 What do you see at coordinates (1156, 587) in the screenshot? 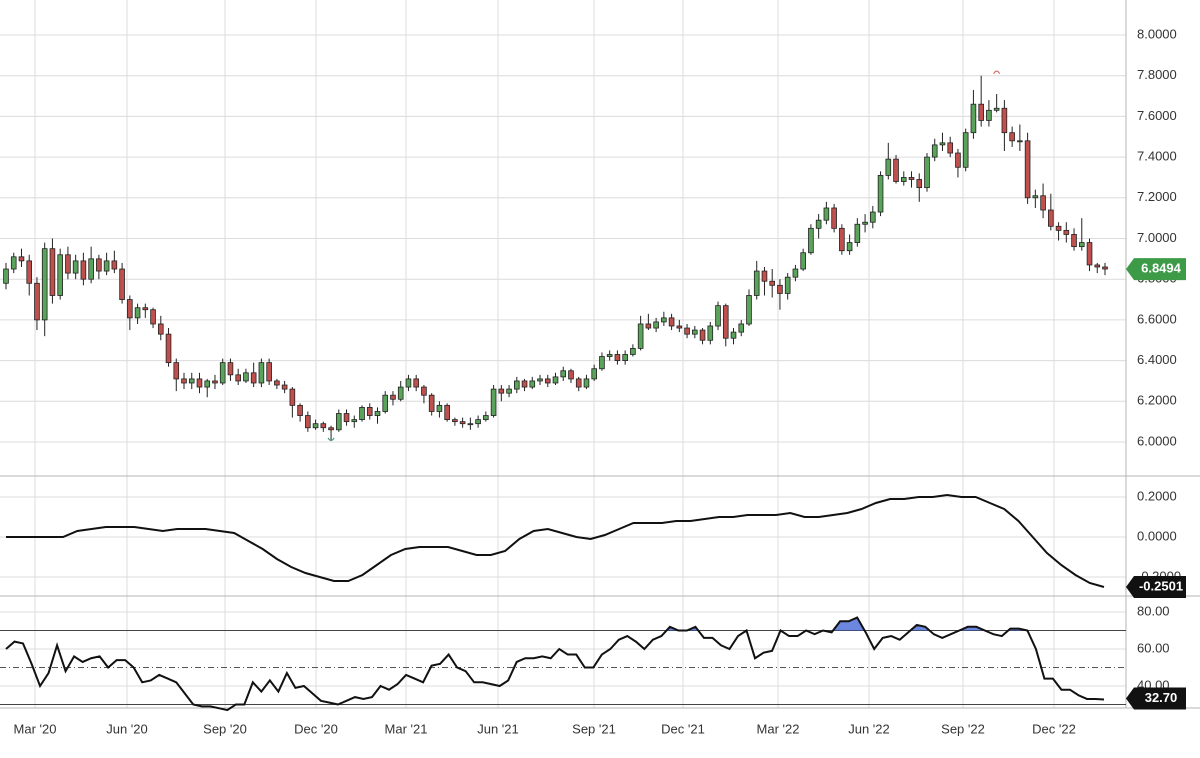
I see `oscillator-last-value-badge: -0.2501` at bounding box center [1156, 587].